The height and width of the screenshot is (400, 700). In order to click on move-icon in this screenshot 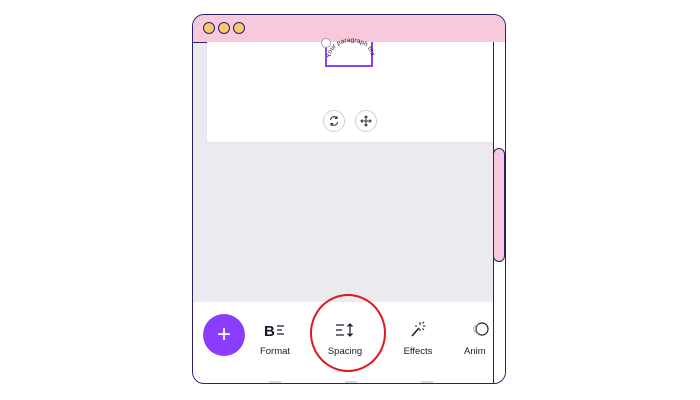, I will do `click(366, 121)`.